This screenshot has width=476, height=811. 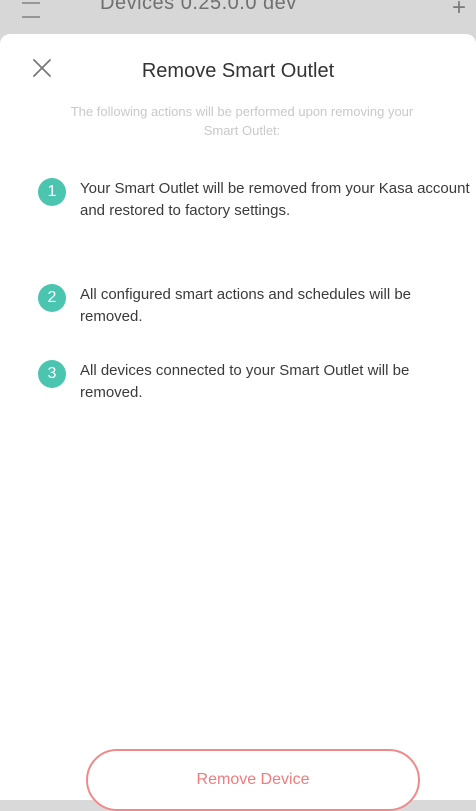 I want to click on step-number-badge: 1, so click(x=52, y=192).